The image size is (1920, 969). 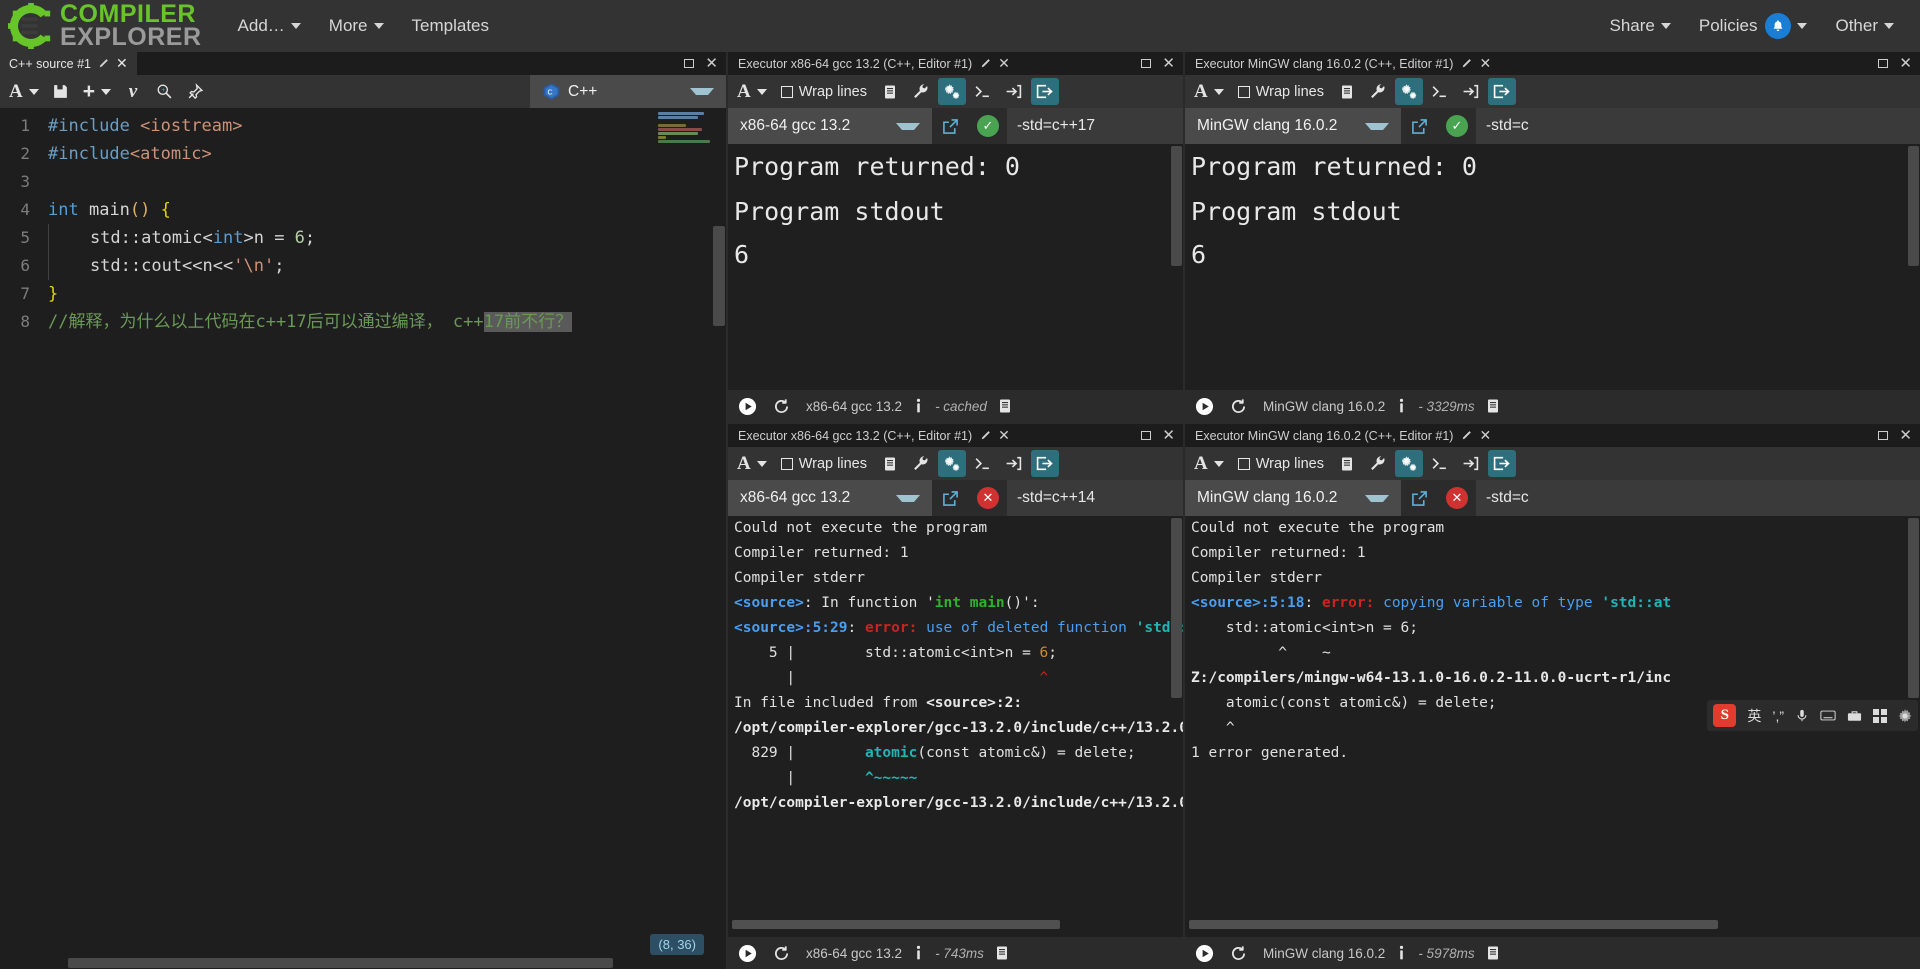 What do you see at coordinates (363, 126) in the screenshot?
I see `code-line: 1 #include <iostream>` at bounding box center [363, 126].